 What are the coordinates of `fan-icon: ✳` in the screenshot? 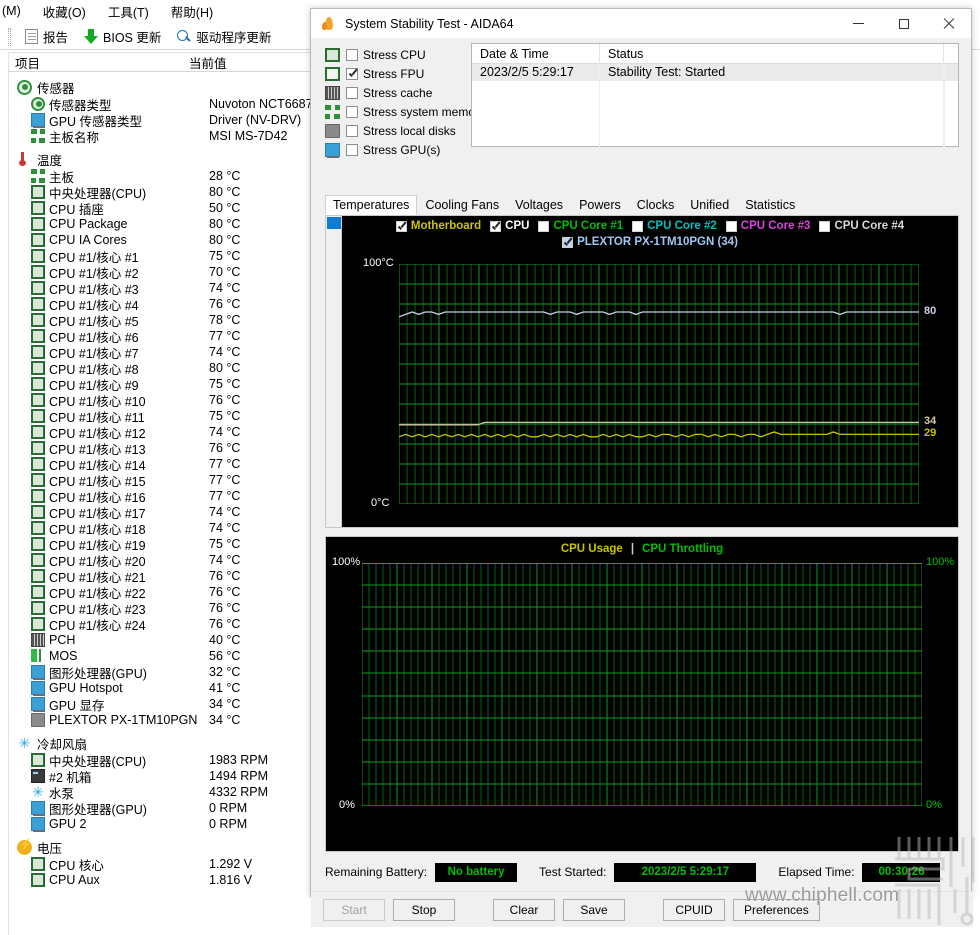 It's located at (38, 792).